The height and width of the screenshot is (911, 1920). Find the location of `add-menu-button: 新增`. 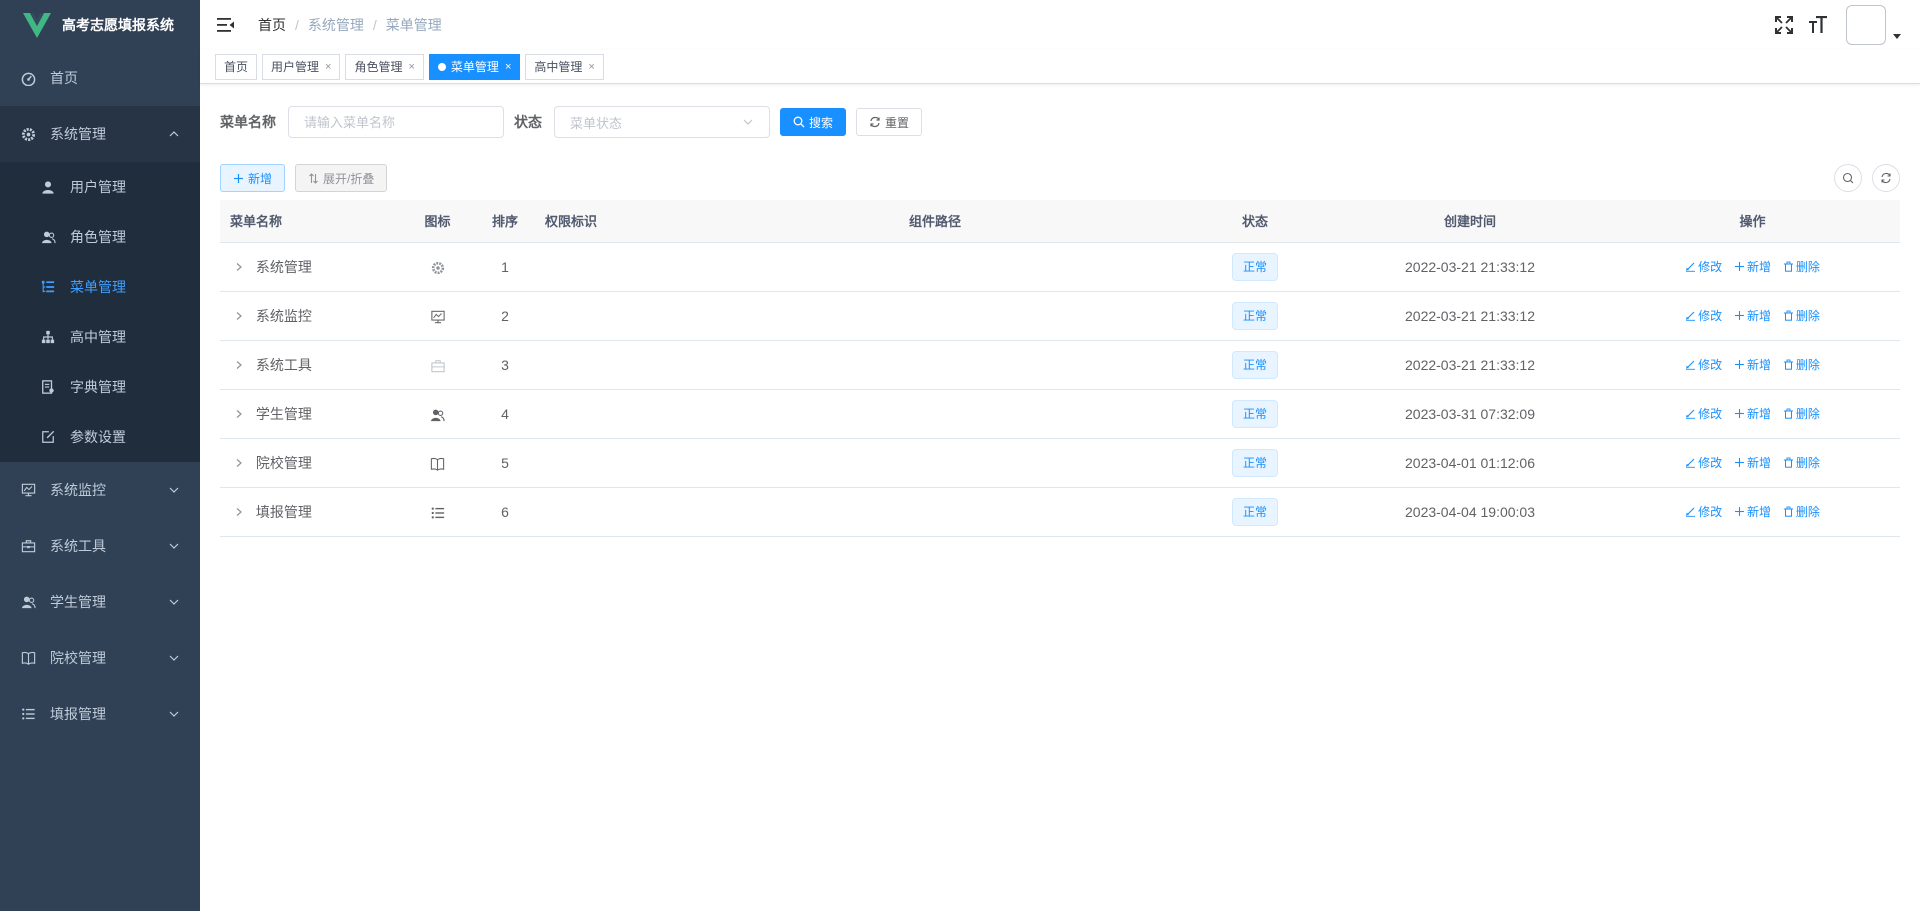

add-menu-button: 新增 is located at coordinates (253, 178).